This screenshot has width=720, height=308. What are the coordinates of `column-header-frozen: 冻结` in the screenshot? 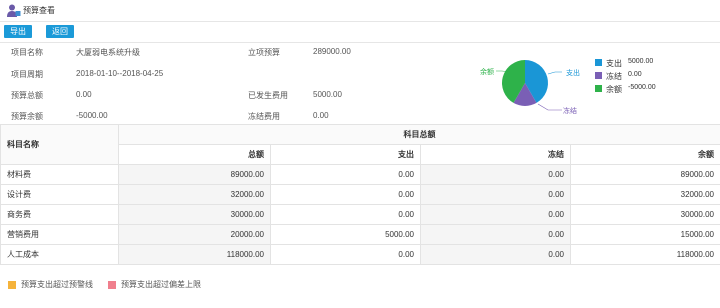 It's located at (495, 154).